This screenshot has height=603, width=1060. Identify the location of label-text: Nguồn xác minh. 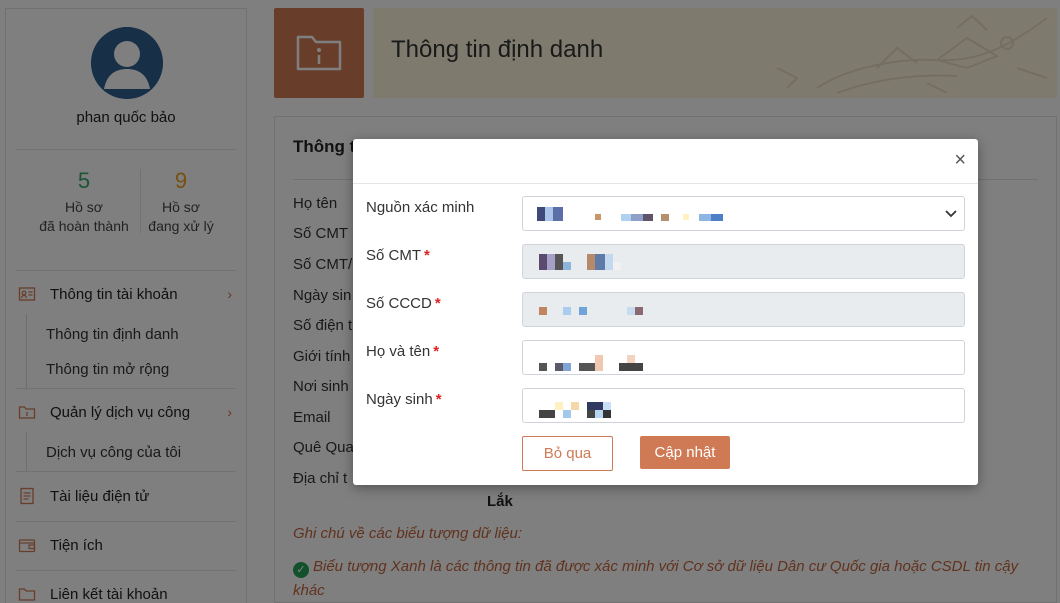
(420, 207).